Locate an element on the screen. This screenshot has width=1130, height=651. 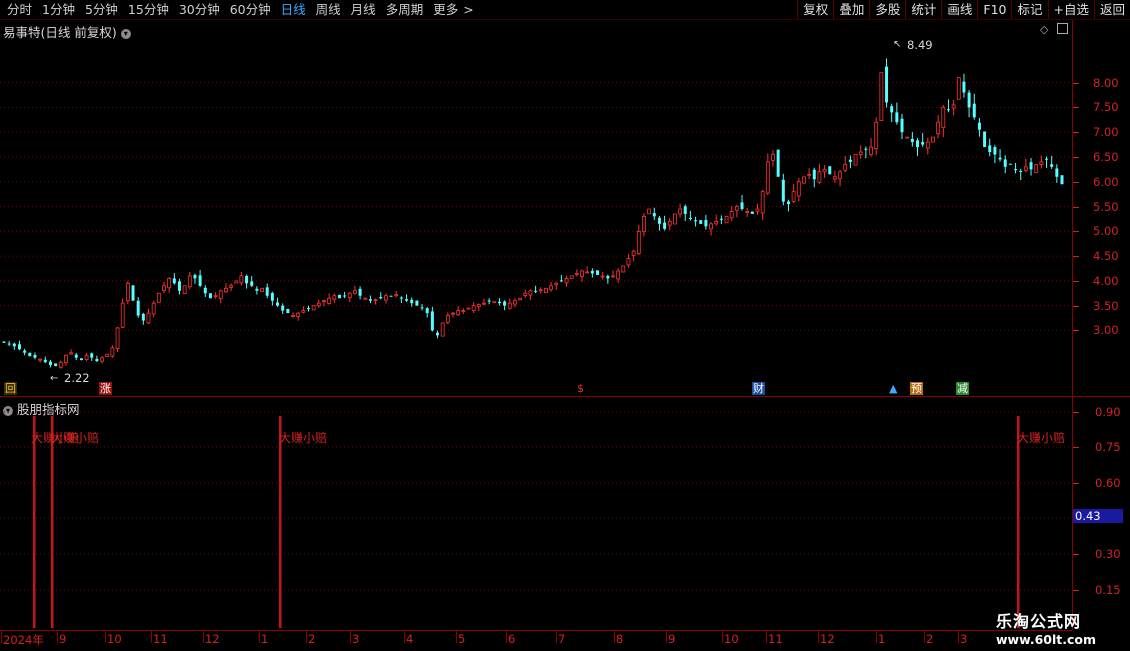
watermark: 乐淘公式网 www.60lt.com is located at coordinates (1051, 627).